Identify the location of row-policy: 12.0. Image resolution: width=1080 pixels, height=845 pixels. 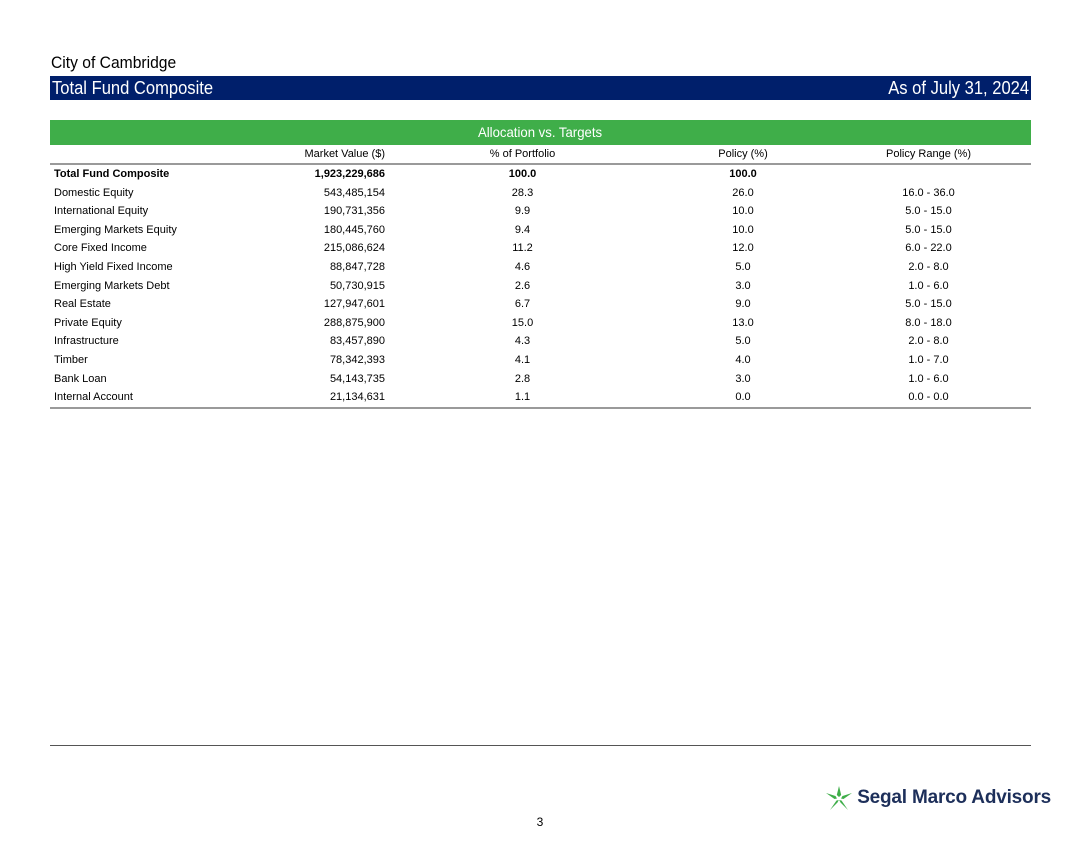
(743, 248).